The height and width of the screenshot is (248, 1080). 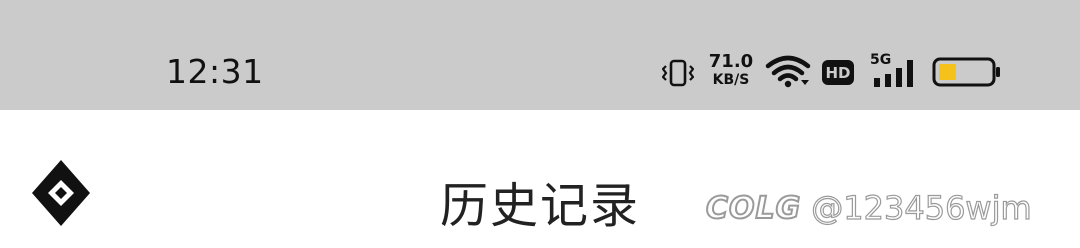 What do you see at coordinates (838, 72) in the screenshot?
I see `hd-badge: HD` at bounding box center [838, 72].